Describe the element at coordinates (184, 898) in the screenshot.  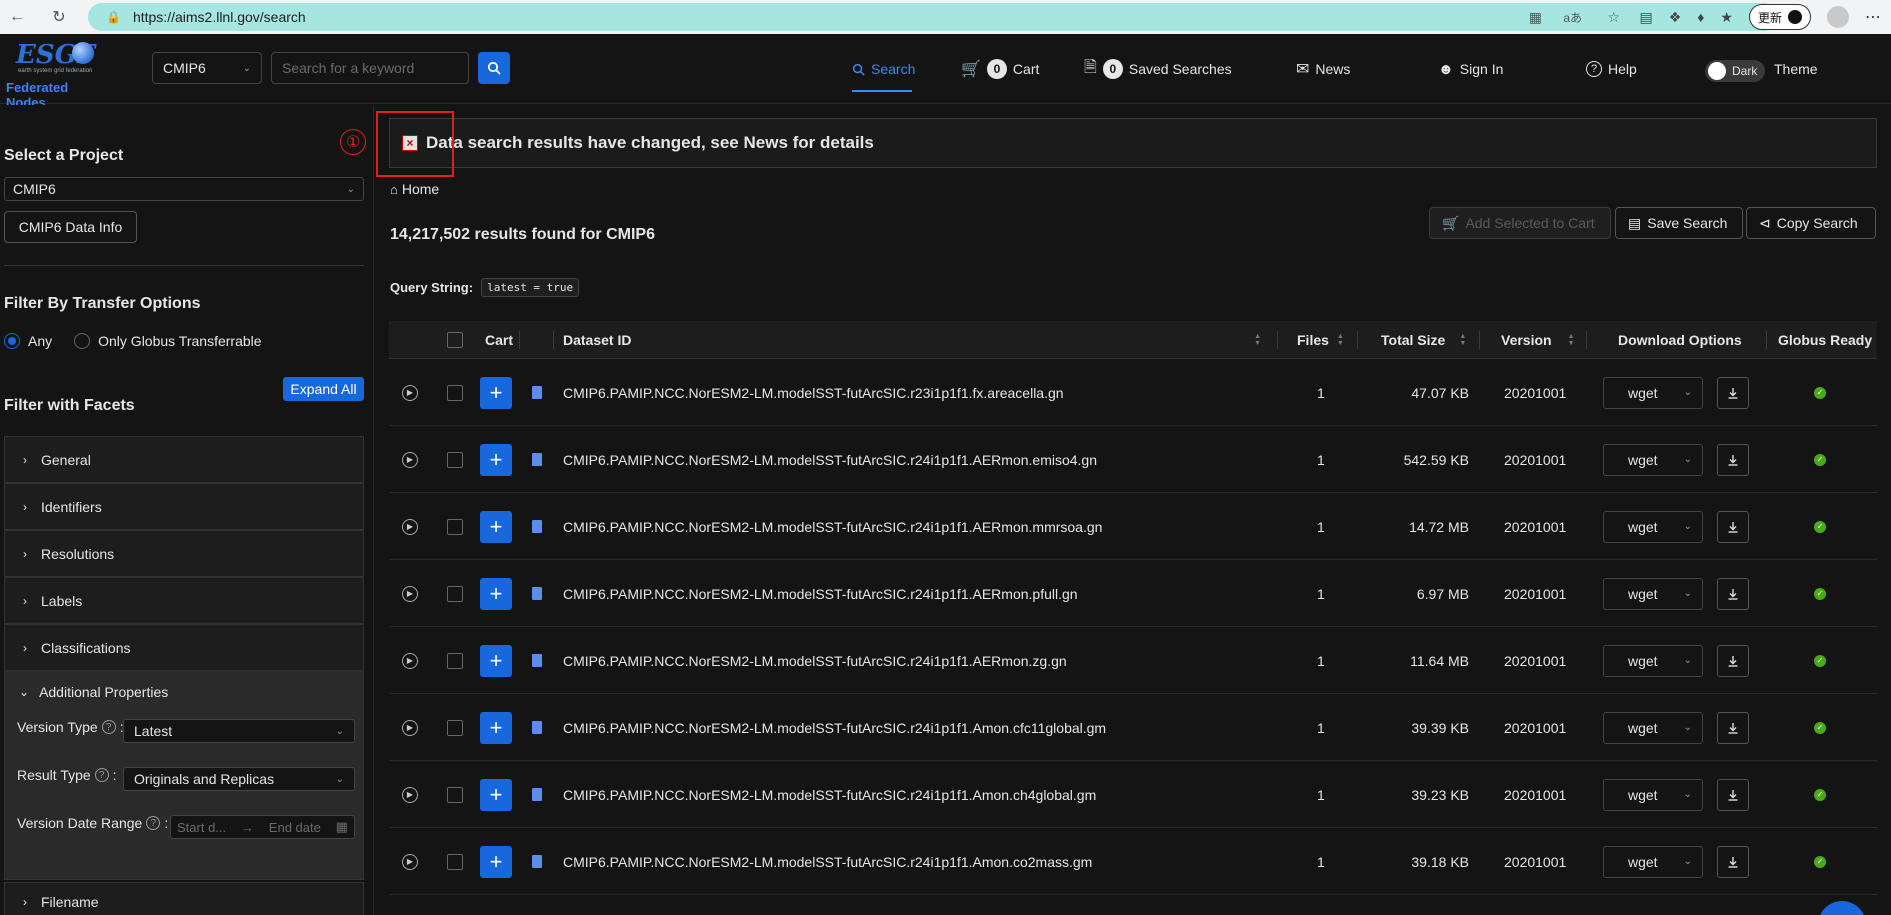
I see `facet-filename: › Filename` at that location.